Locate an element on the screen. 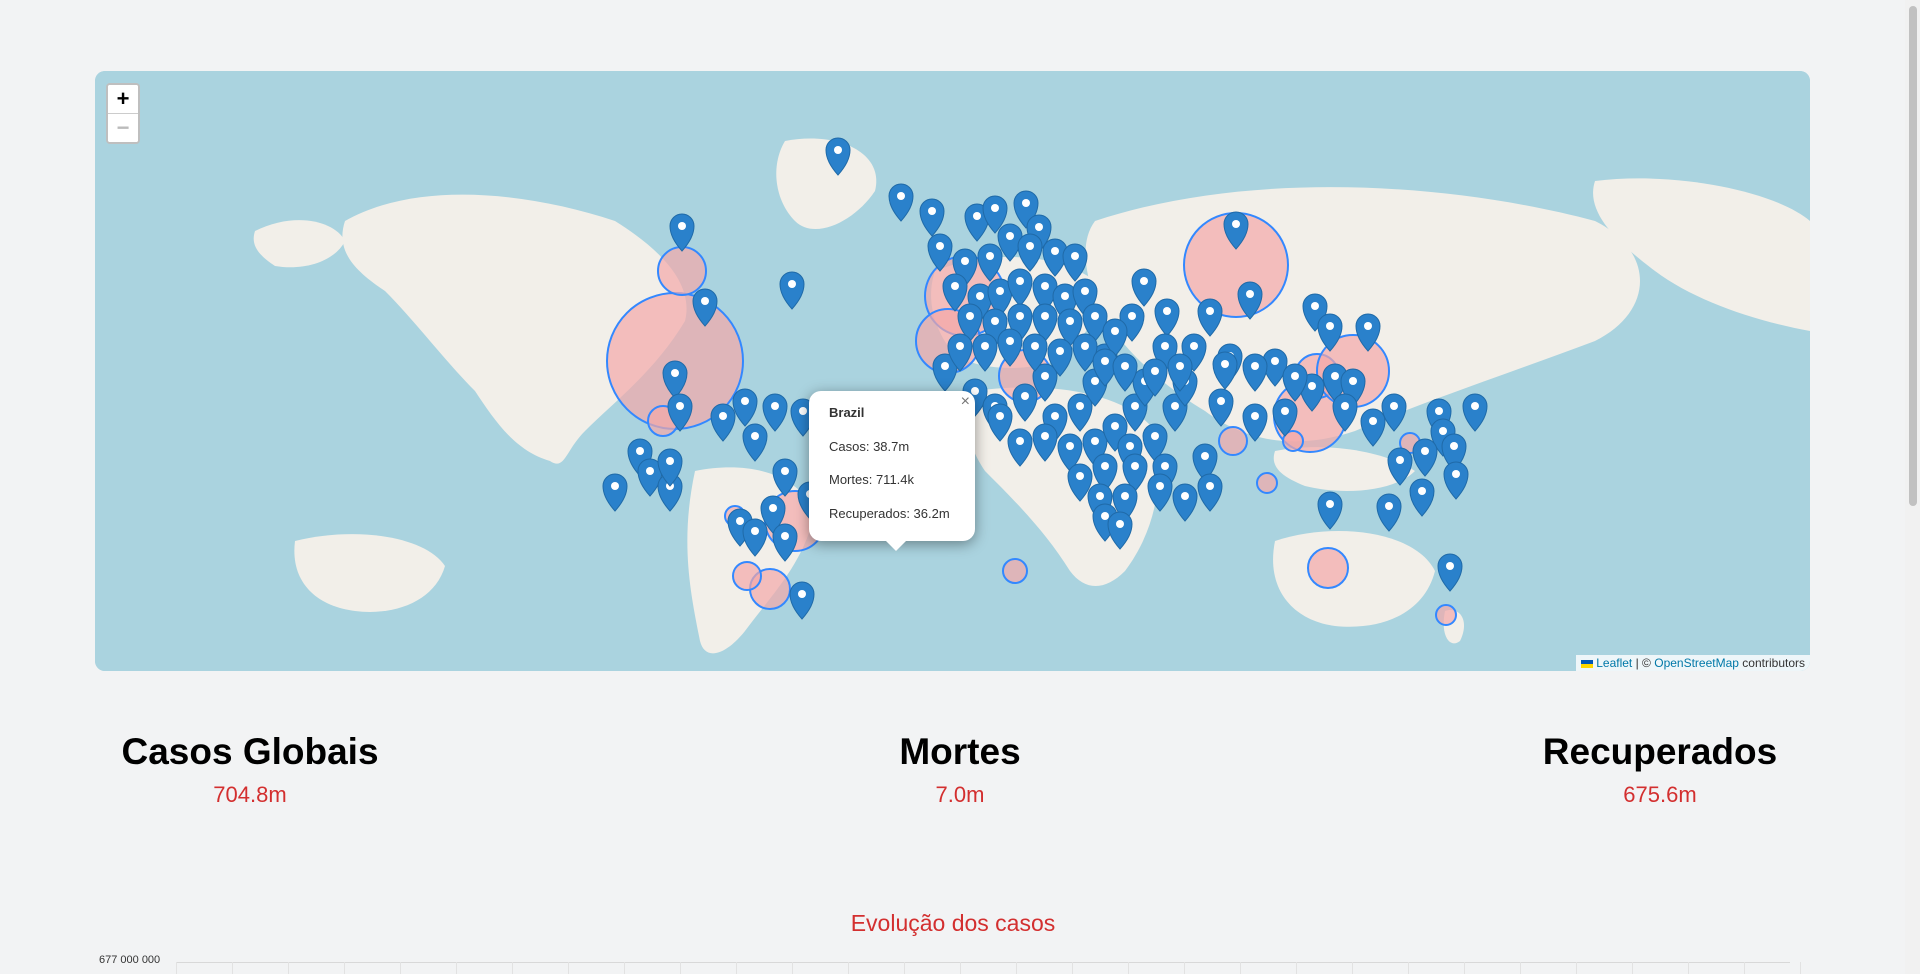 The height and width of the screenshot is (974, 1920). stat-cases: Casos Globais 704.8m is located at coordinates (250, 769).